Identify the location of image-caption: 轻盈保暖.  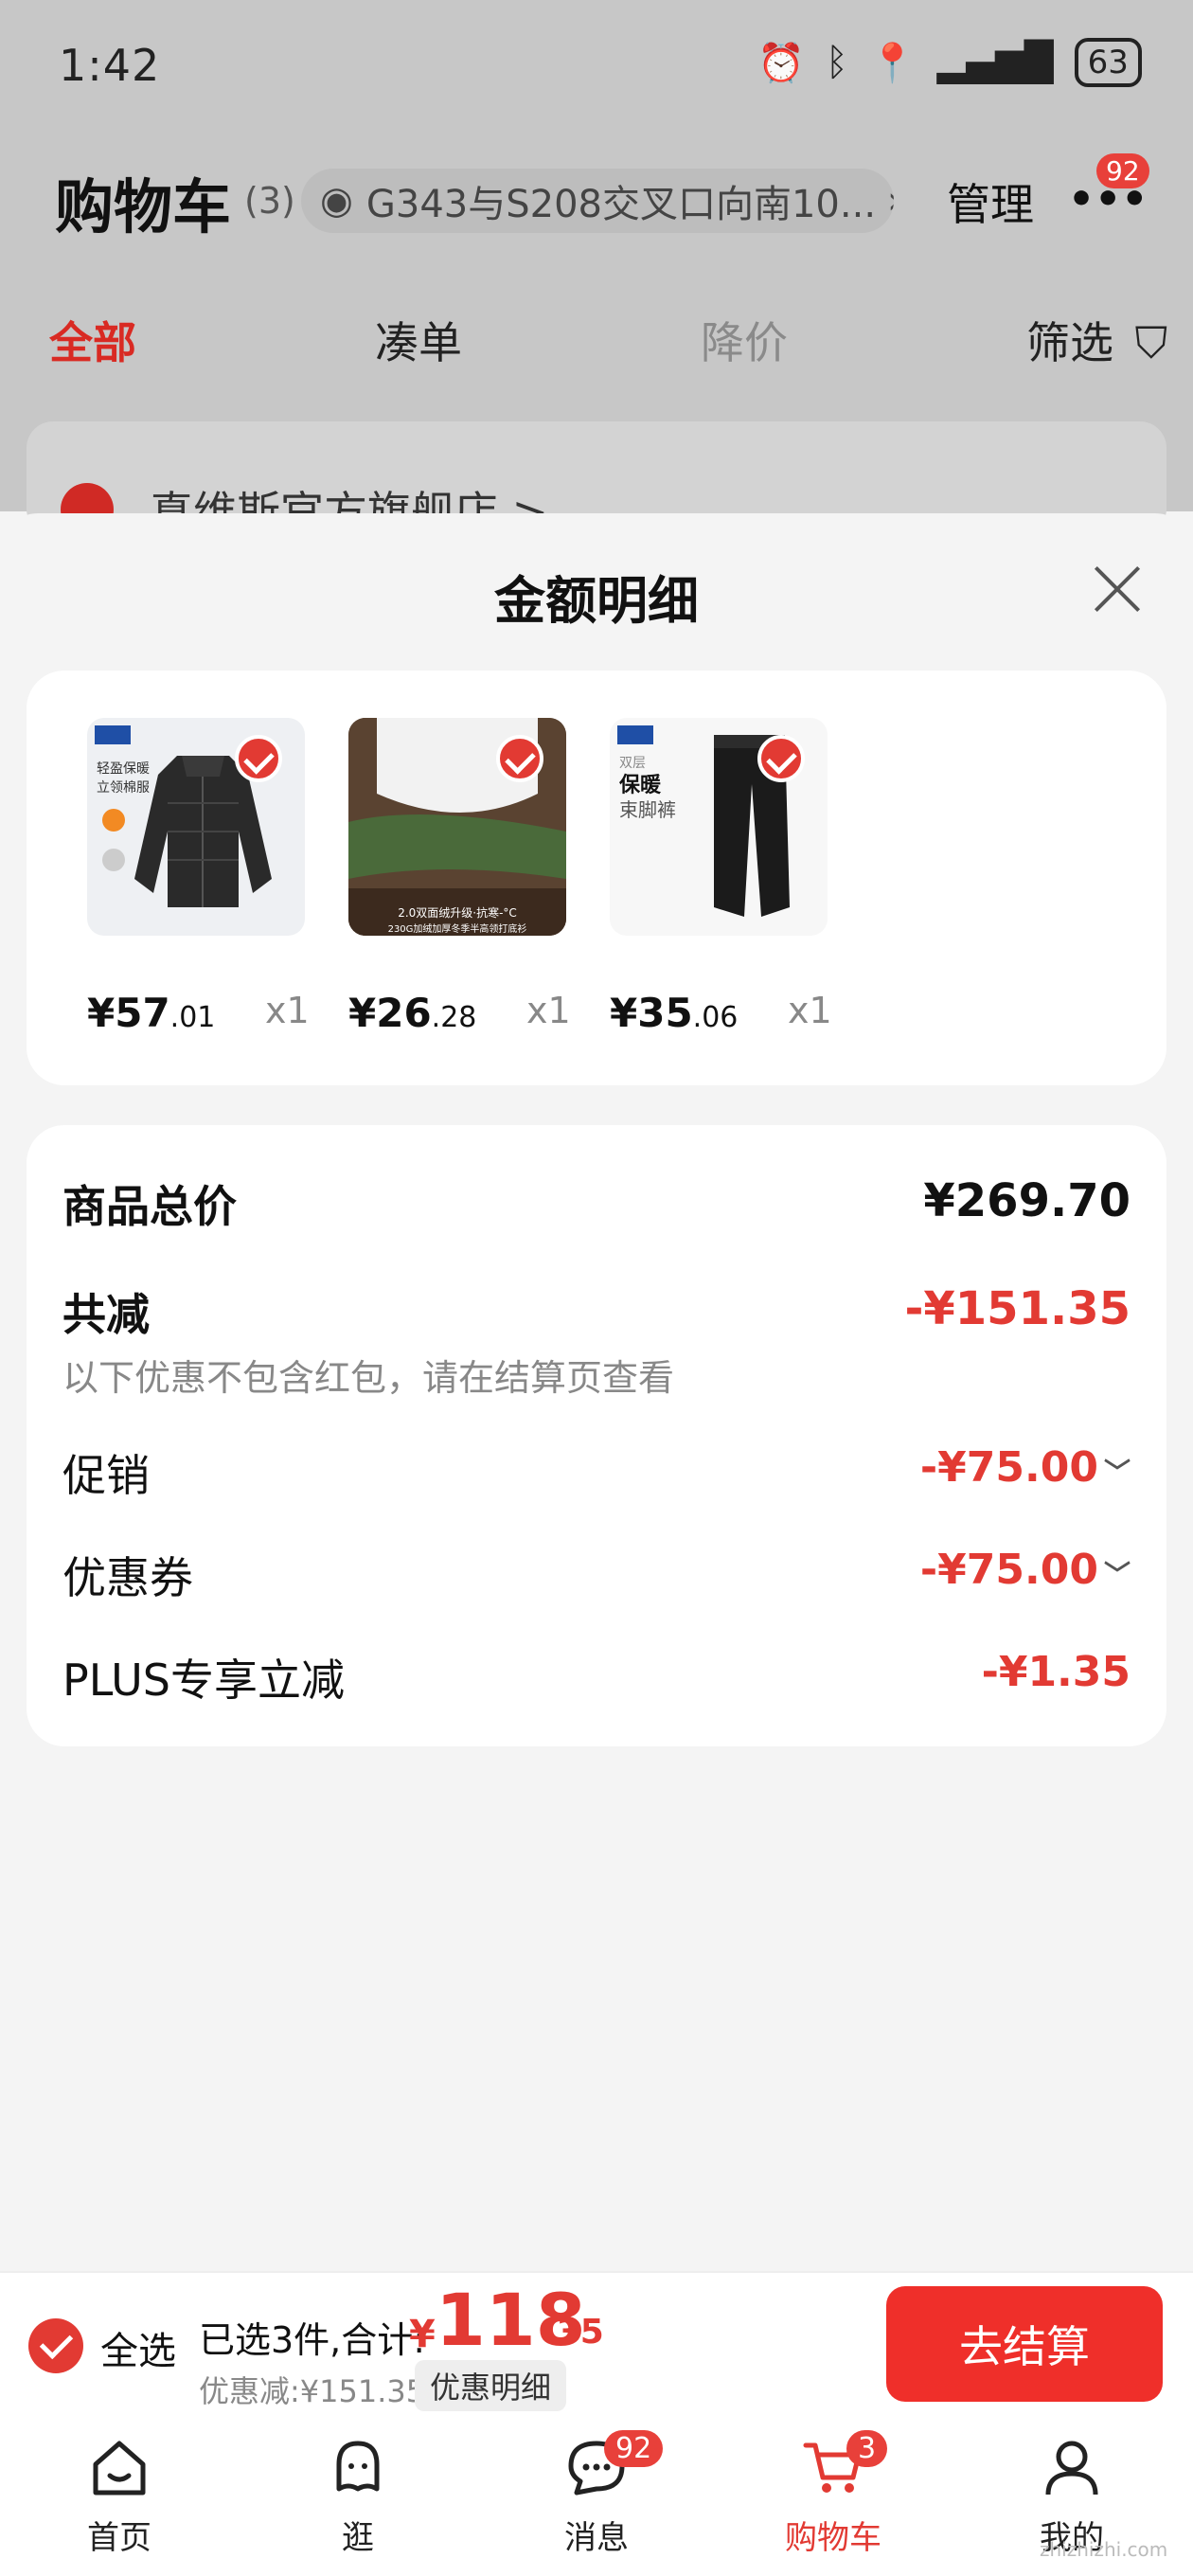
(123, 769).